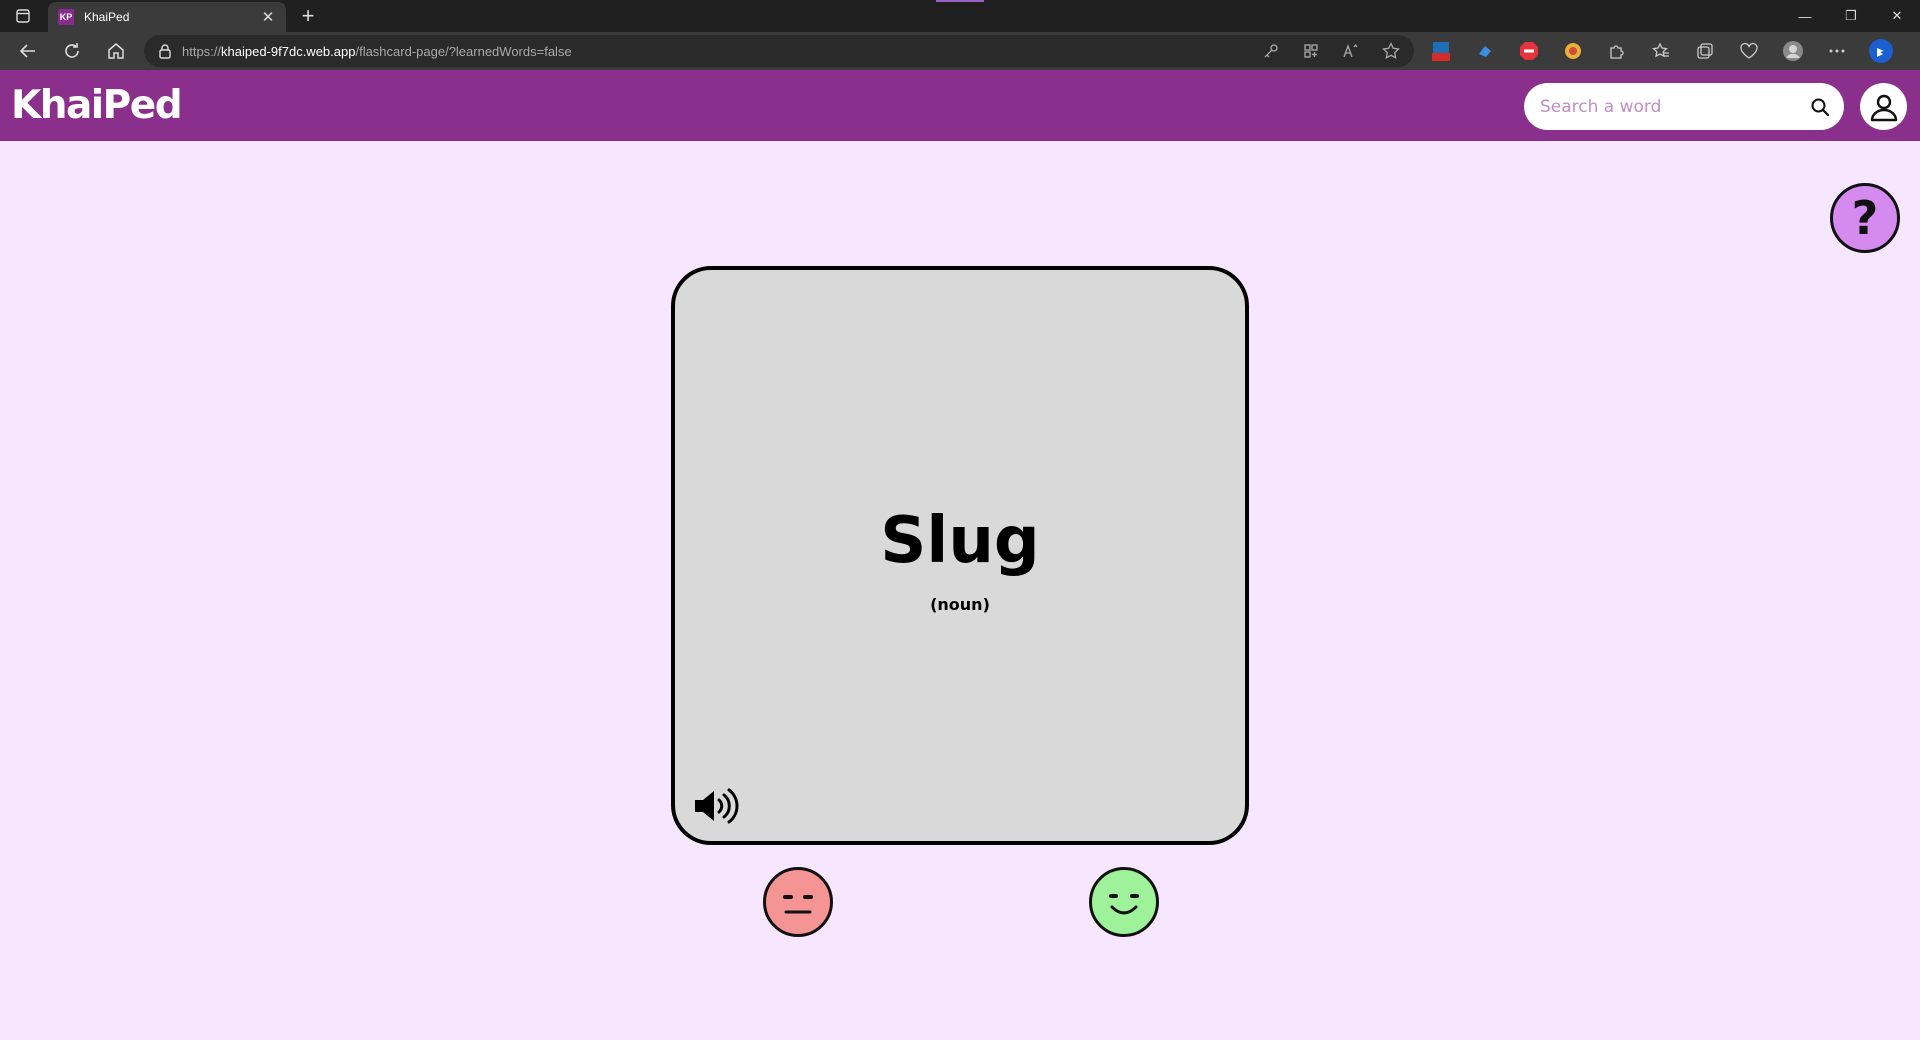  I want to click on site-header: KhaiPed, so click(960, 105).